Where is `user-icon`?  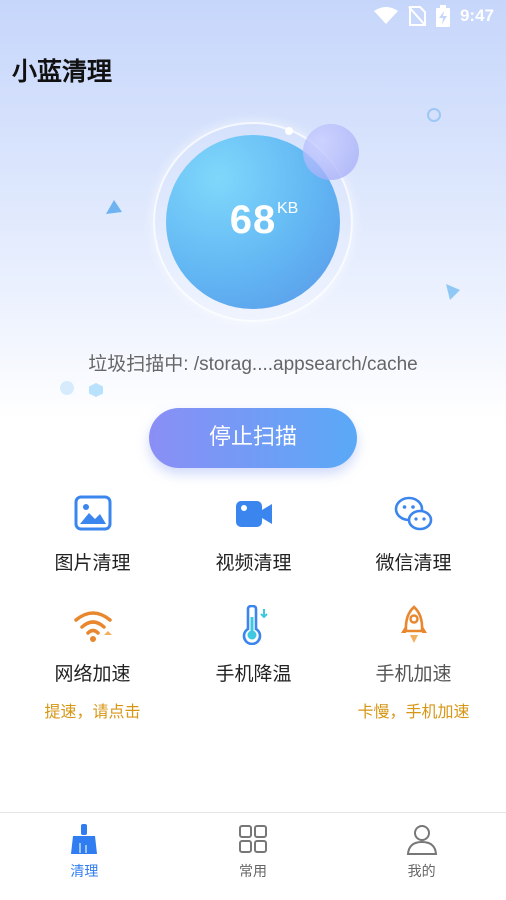 user-icon is located at coordinates (421, 840).